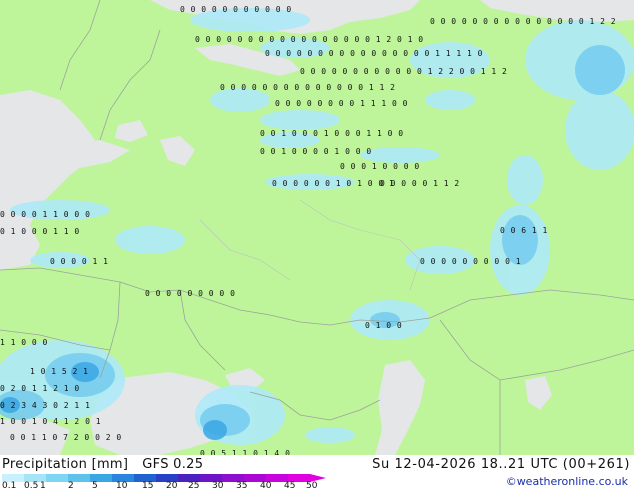  Describe the element at coordinates (131, 131) in the screenshot. I see `ladoga-lake` at that location.